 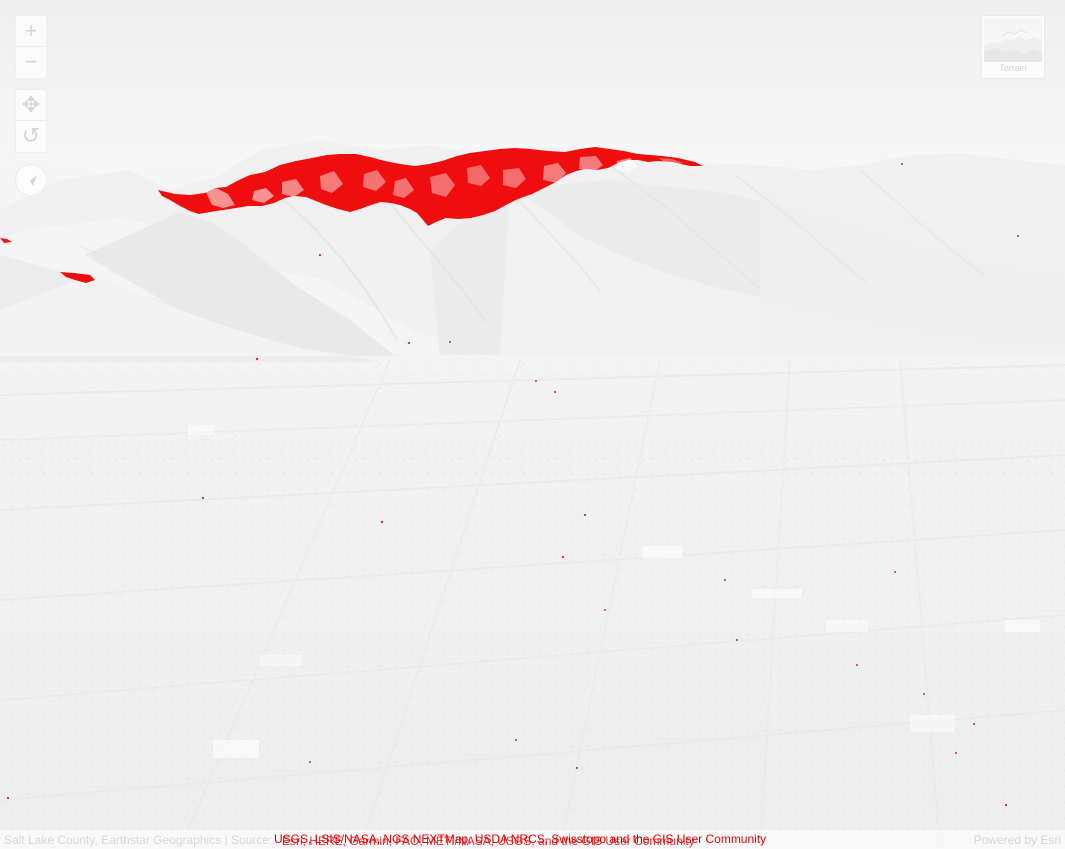 What do you see at coordinates (31, 61) in the screenshot?
I see `zoom-out-button: −` at bounding box center [31, 61].